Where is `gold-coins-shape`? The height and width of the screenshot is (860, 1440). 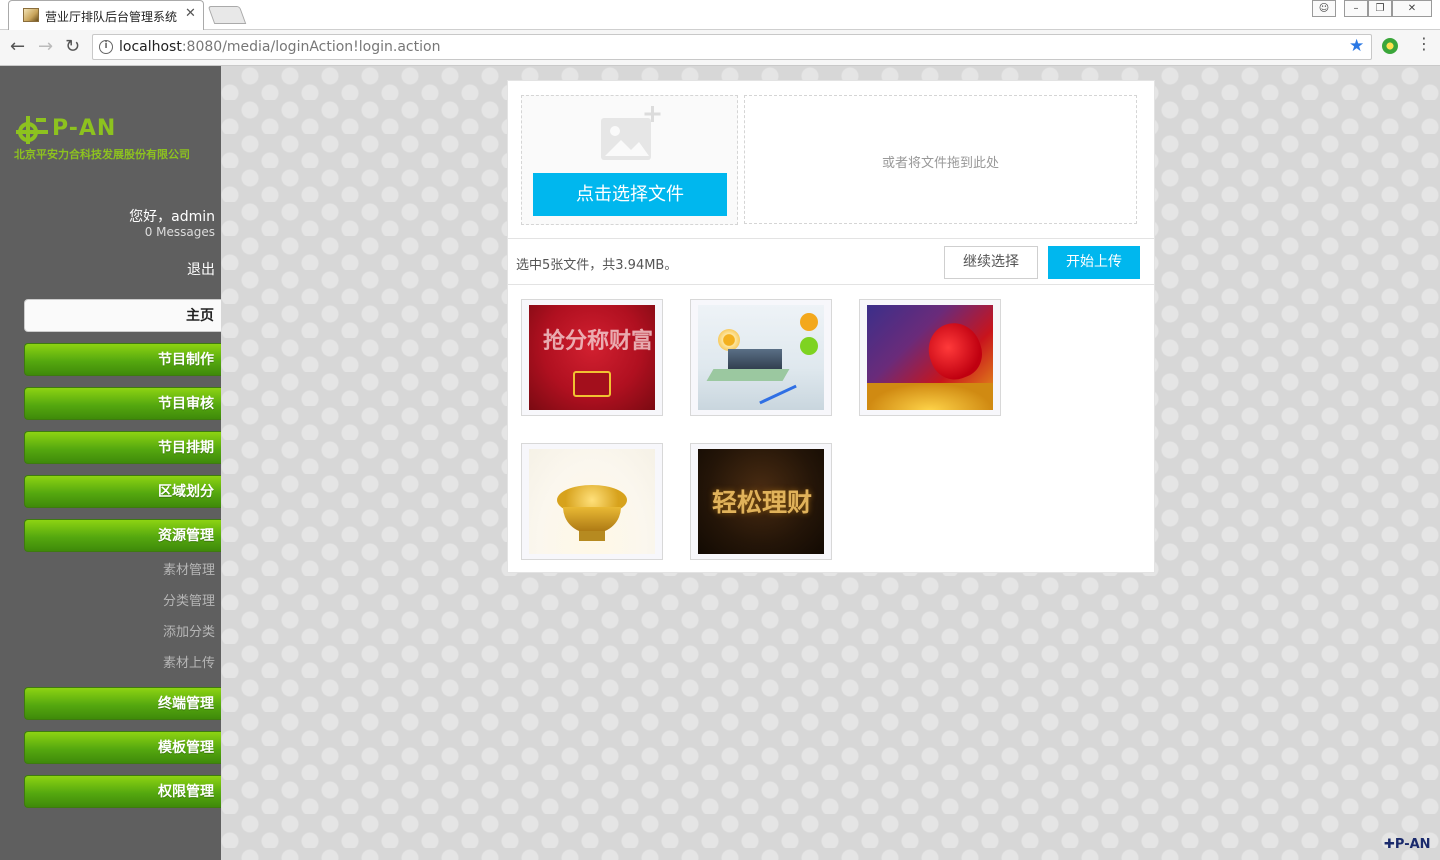 gold-coins-shape is located at coordinates (930, 396).